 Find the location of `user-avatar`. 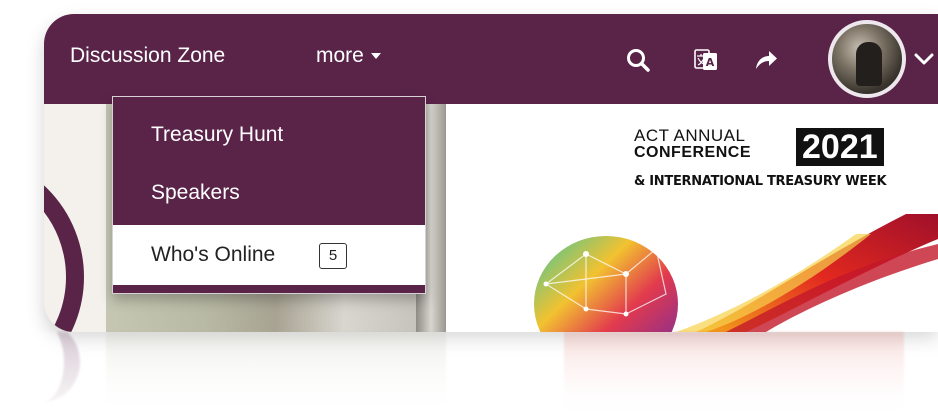

user-avatar is located at coordinates (867, 59).